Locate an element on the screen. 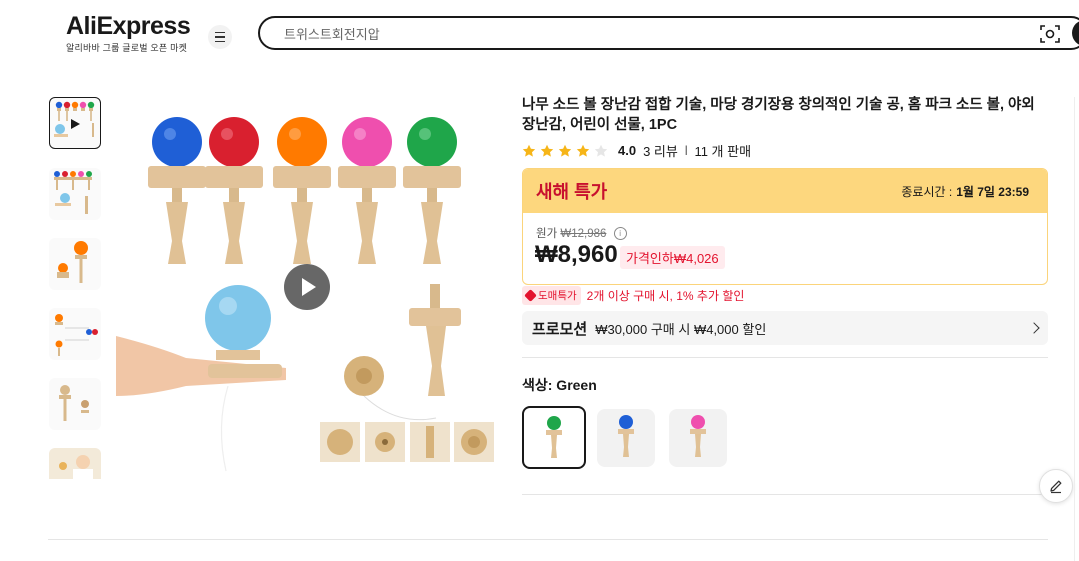  search-bar is located at coordinates (668, 33).